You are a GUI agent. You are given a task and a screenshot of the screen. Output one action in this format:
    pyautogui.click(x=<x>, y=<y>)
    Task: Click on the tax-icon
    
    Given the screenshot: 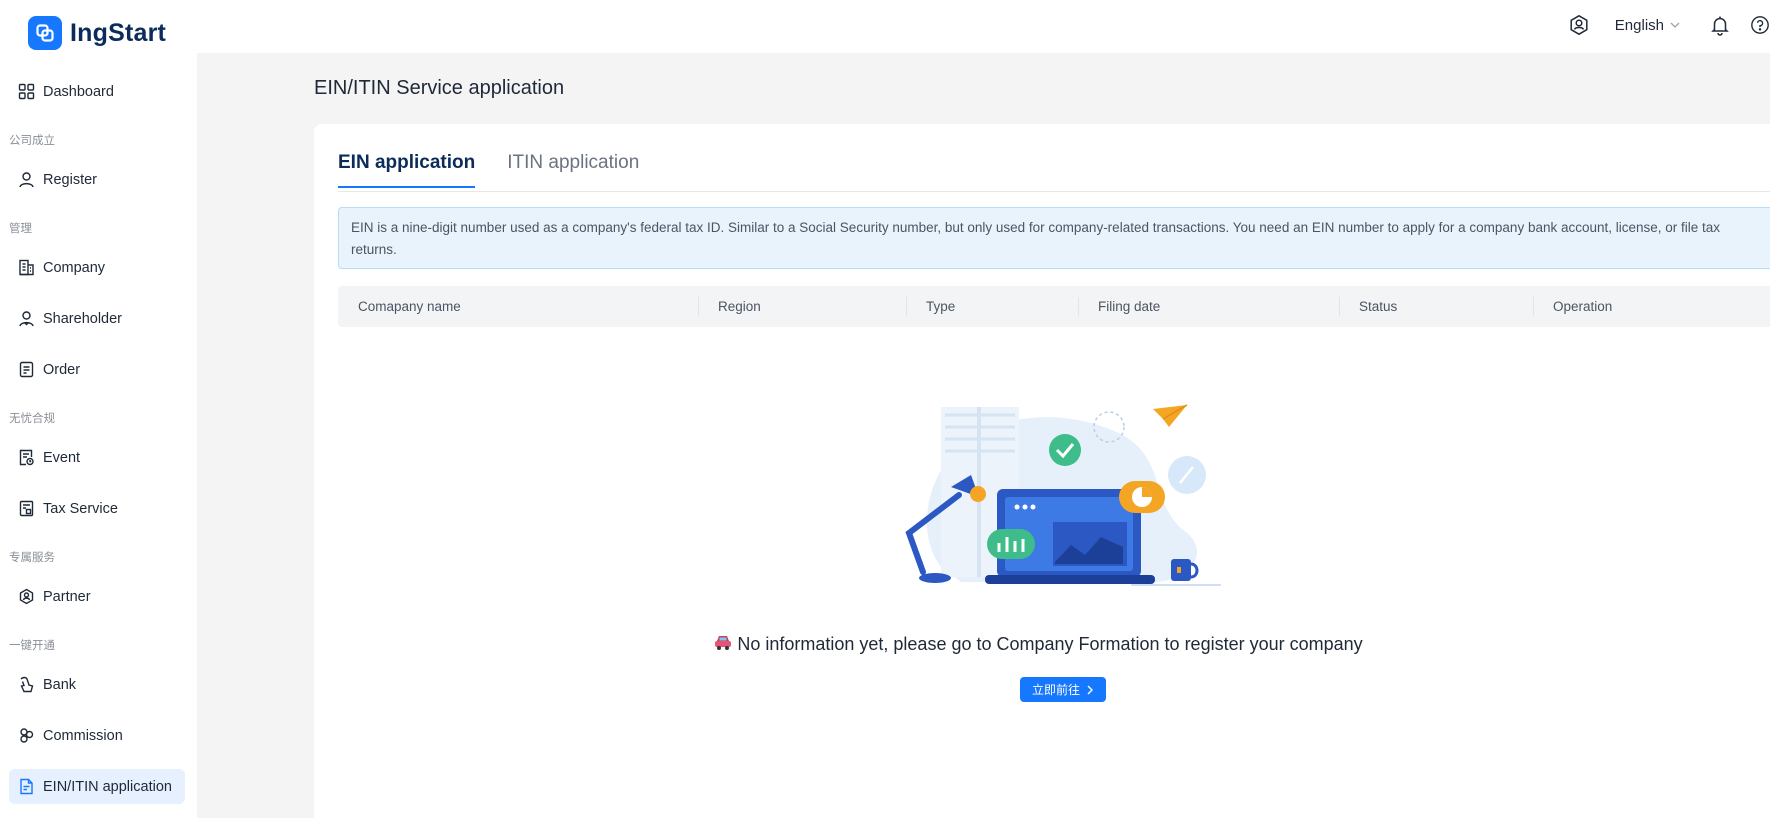 What is the action you would take?
    pyautogui.click(x=26, y=509)
    